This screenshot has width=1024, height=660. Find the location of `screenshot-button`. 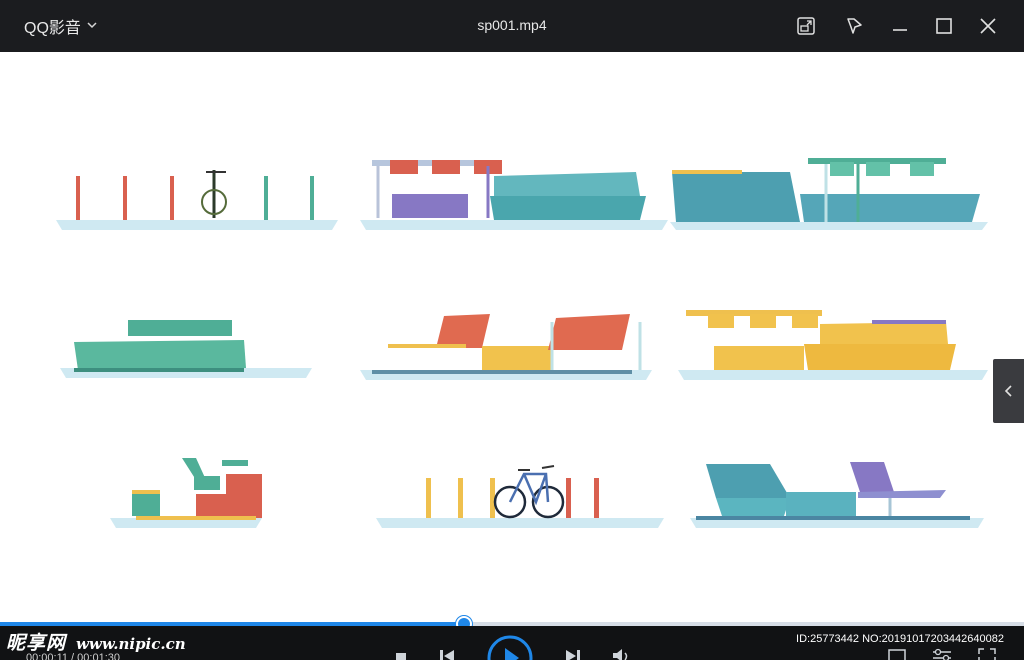

screenshot-button is located at coordinates (897, 654).